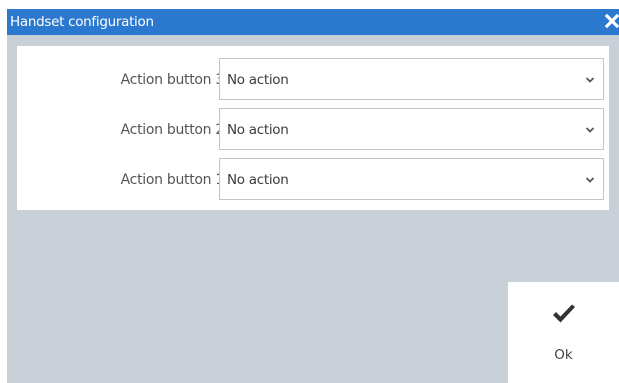 The image size is (619, 383). I want to click on action-button-1-row: Action button 1 No action, so click(313, 180).